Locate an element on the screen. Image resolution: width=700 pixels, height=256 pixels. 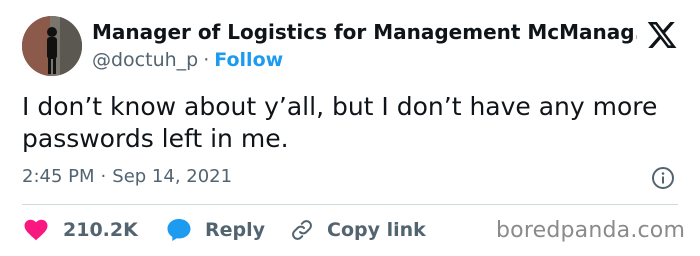
copy-link-label: Copy link is located at coordinates (376, 230).